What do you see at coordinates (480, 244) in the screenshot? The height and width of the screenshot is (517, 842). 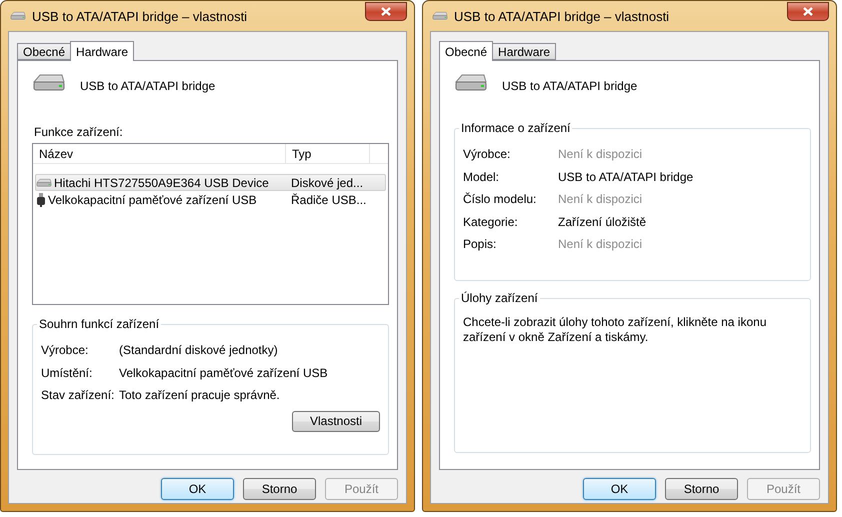 I see `info-label: Popis:` at bounding box center [480, 244].